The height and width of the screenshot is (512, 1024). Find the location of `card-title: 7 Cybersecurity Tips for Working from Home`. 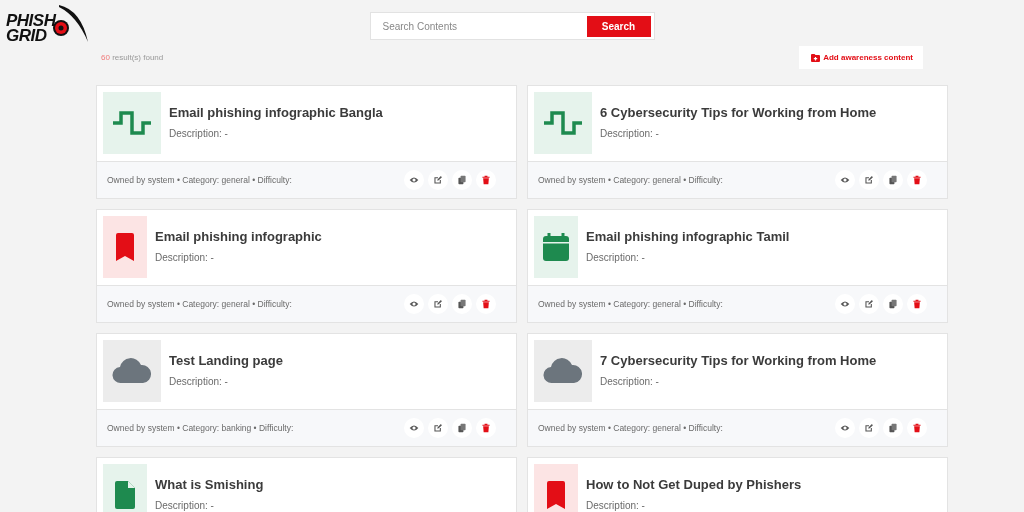

card-title: 7 Cybersecurity Tips for Working from Home is located at coordinates (738, 360).